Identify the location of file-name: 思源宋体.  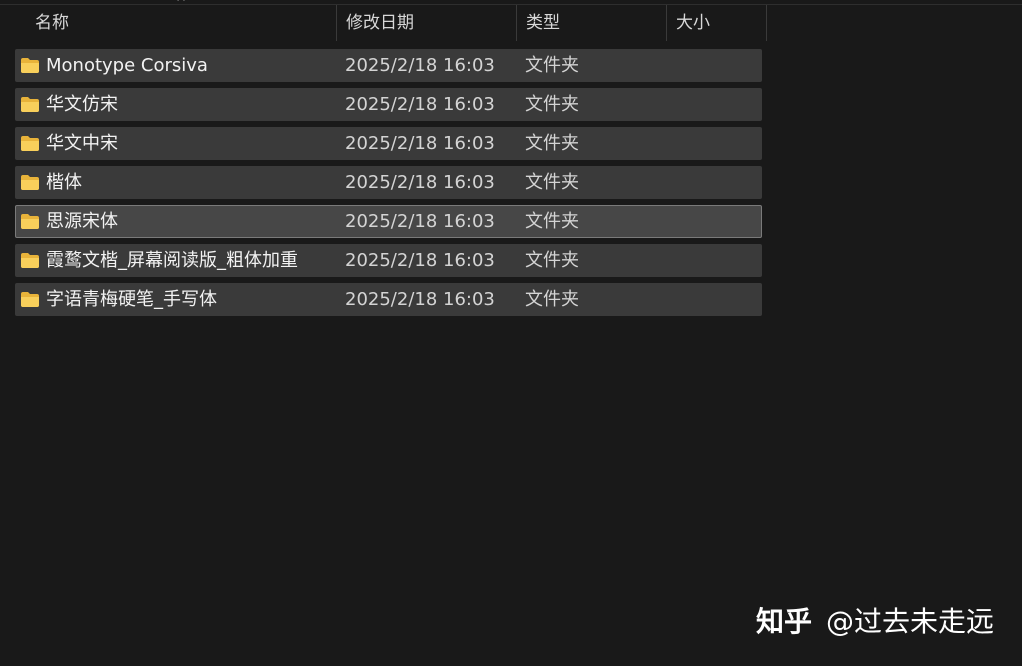
(82, 221).